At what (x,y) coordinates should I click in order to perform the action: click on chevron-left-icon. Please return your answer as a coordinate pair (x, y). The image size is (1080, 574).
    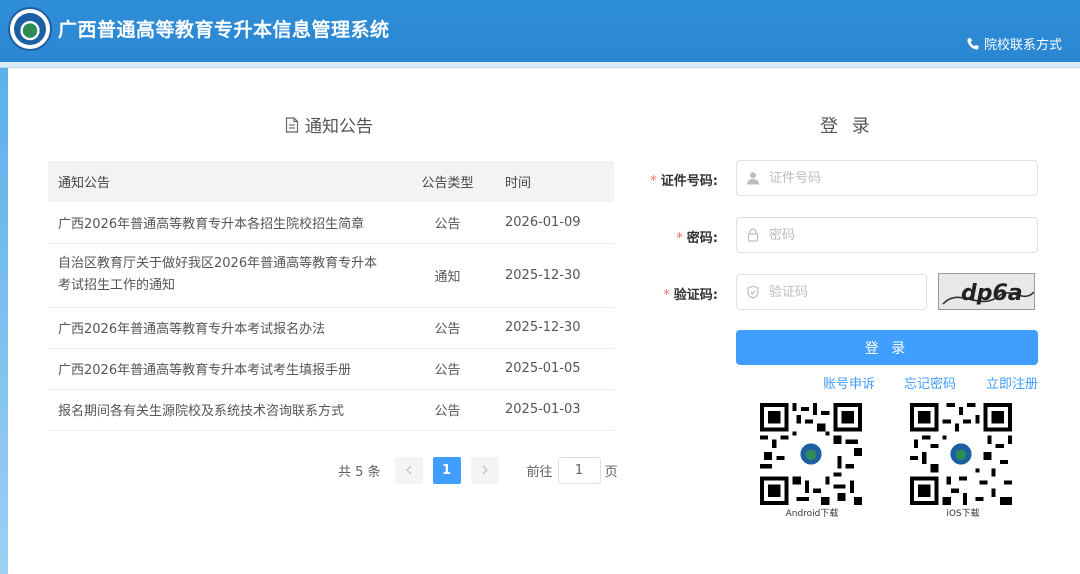
    Looking at the image, I should click on (408, 470).